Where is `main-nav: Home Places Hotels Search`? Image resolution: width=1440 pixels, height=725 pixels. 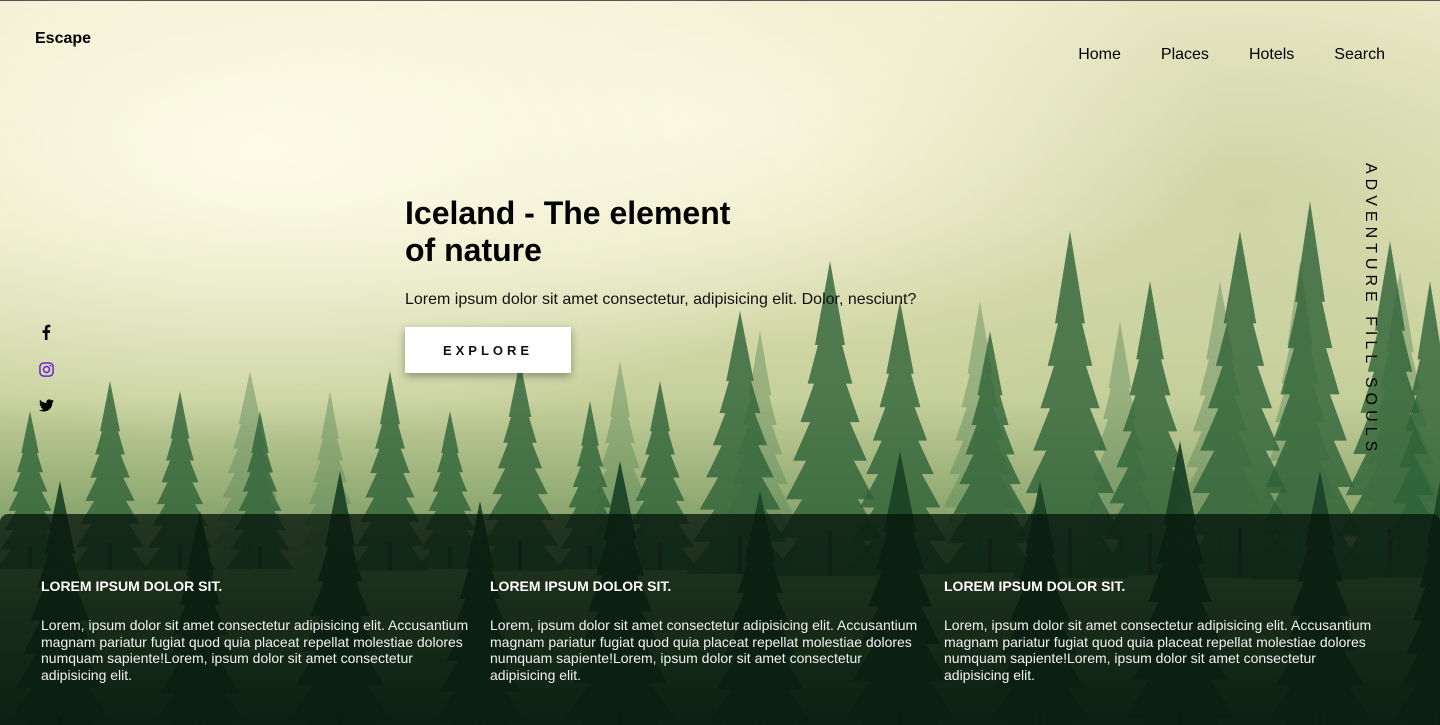
main-nav: Home Places Hotels Search is located at coordinates (1231, 55).